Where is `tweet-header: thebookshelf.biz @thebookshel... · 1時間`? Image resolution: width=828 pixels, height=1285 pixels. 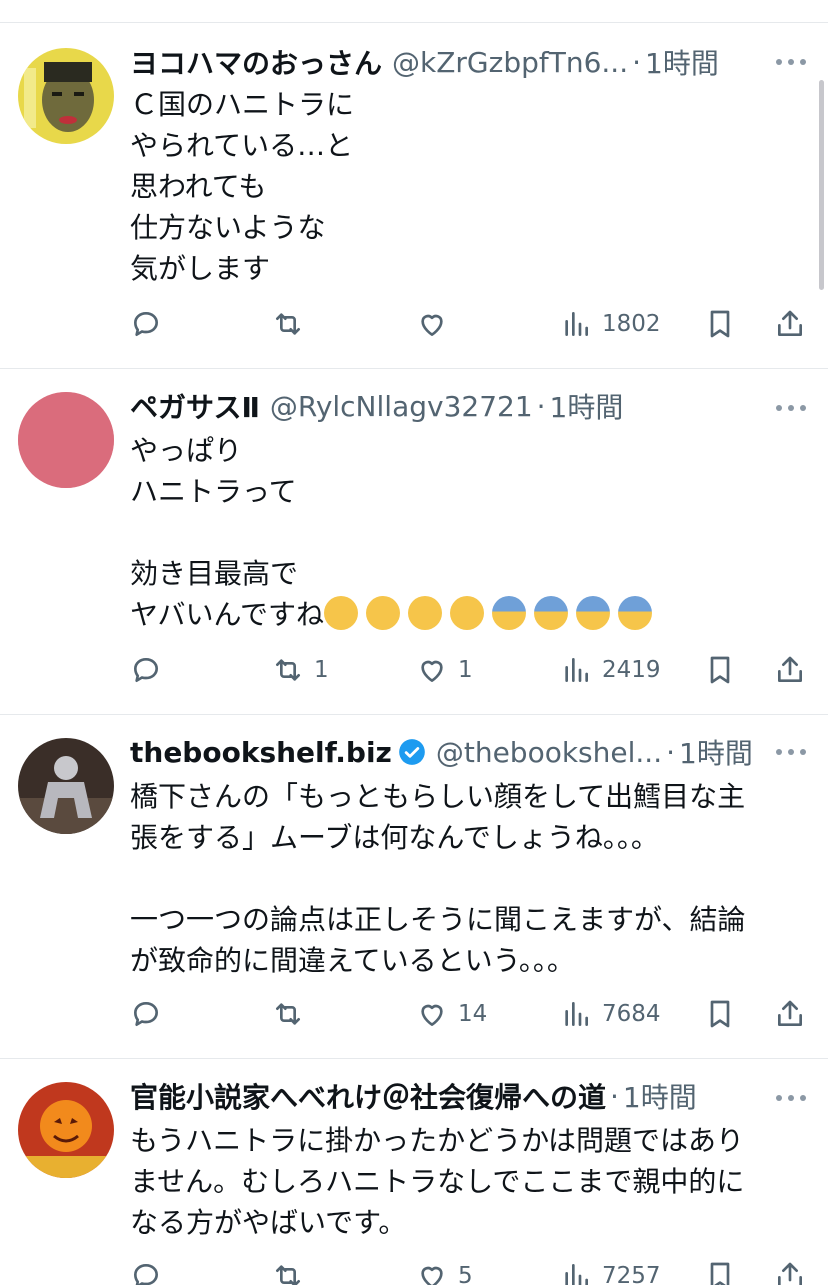
tweet-header: thebookshelf.biz @thebookshel... · 1時間 is located at coordinates (449, 752).